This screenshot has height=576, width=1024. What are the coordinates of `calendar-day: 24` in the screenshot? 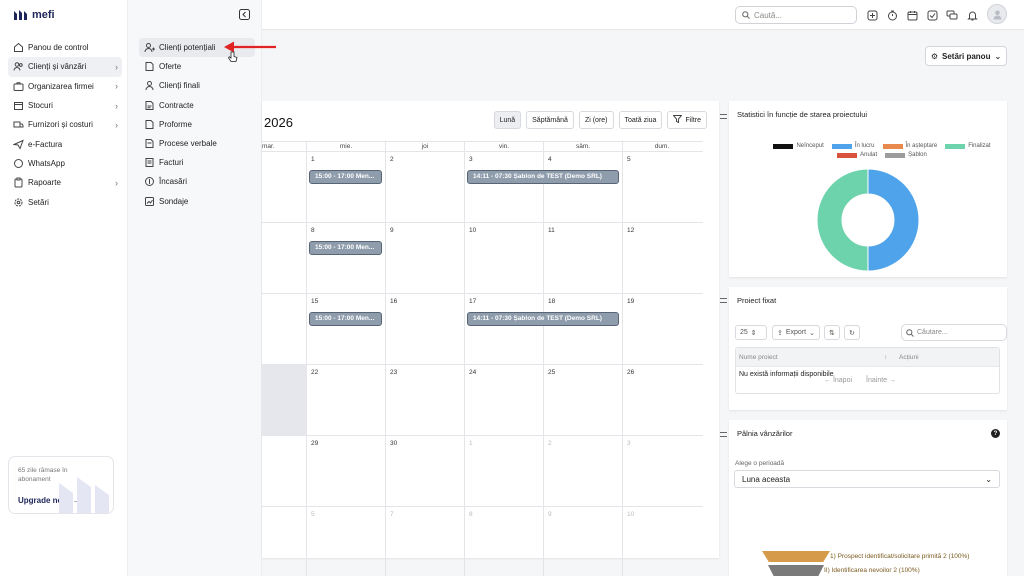 It's located at (503, 400).